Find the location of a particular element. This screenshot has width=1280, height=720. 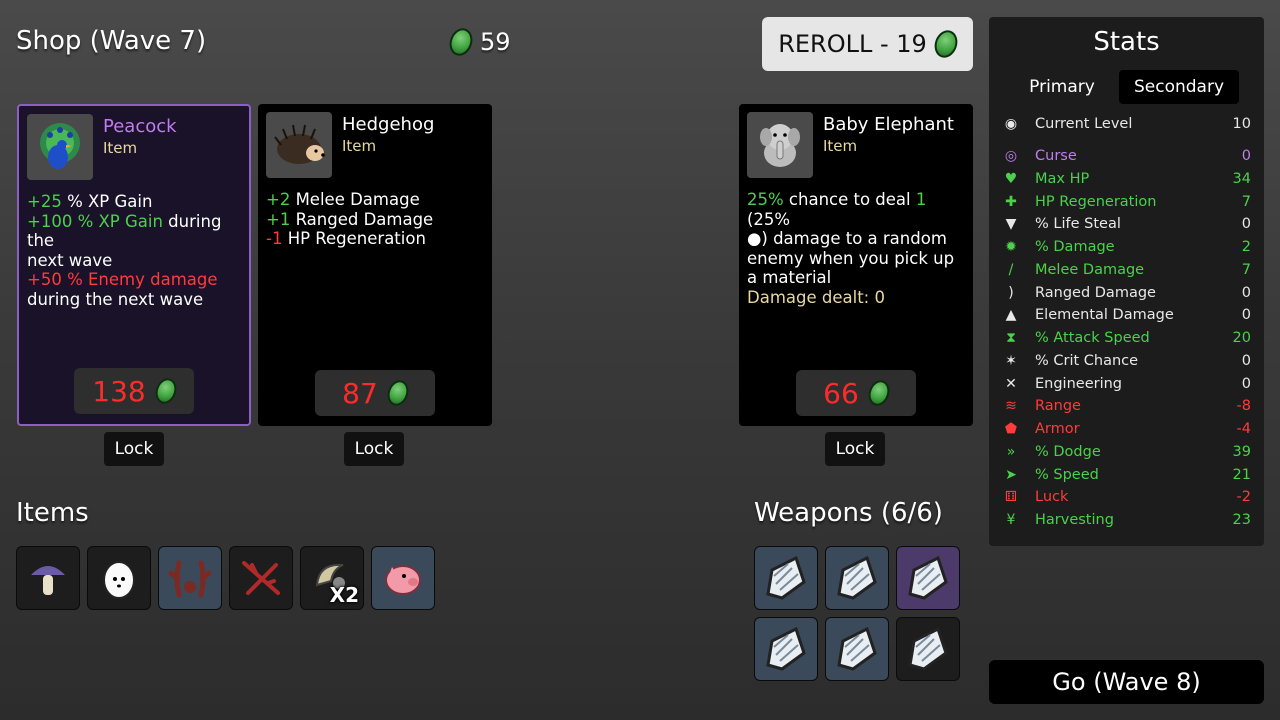

stat-row: ✹ % Damage 2 is located at coordinates (1126, 247).